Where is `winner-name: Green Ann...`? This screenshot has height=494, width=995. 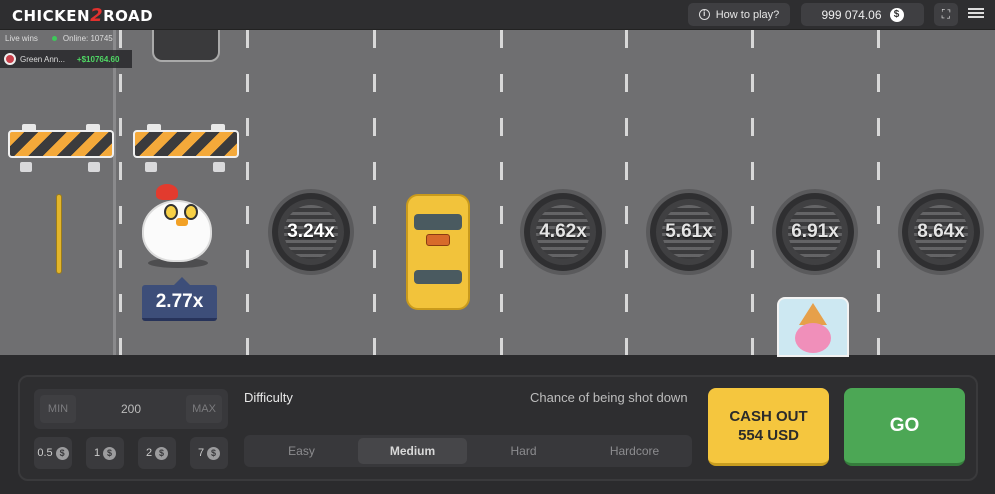 winner-name: Green Ann... is located at coordinates (42, 59).